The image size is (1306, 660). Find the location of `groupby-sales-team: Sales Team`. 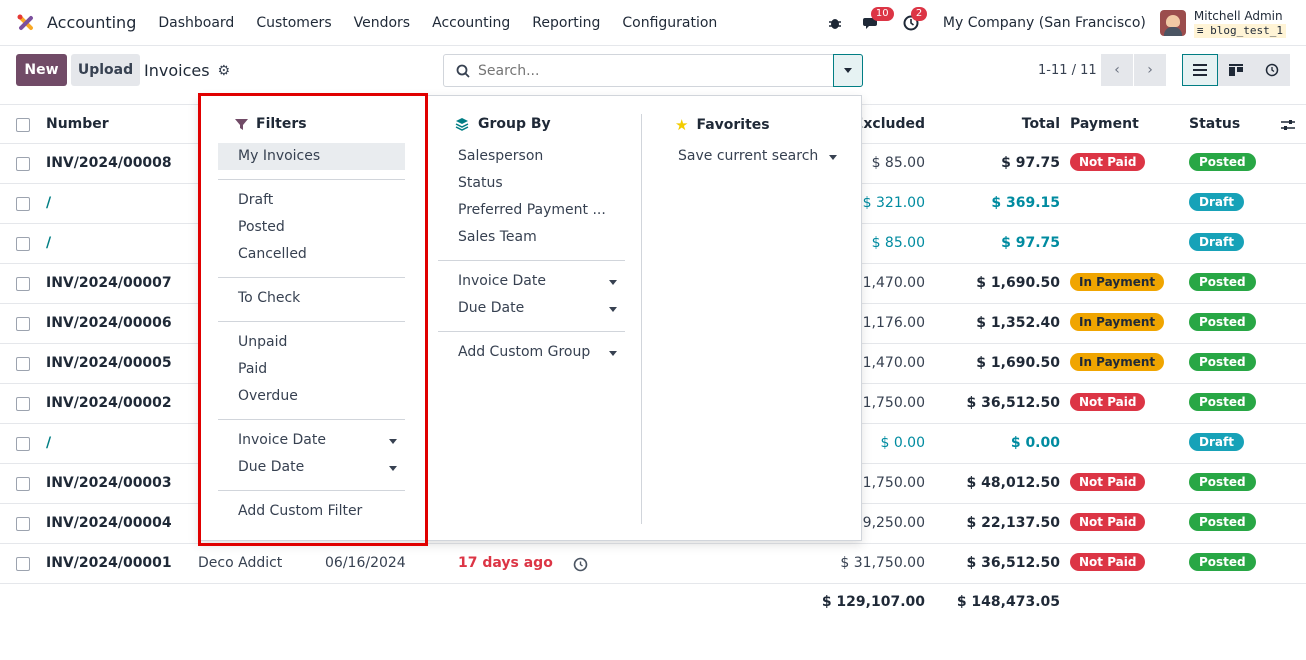

groupby-sales-team: Sales Team is located at coordinates (497, 237).